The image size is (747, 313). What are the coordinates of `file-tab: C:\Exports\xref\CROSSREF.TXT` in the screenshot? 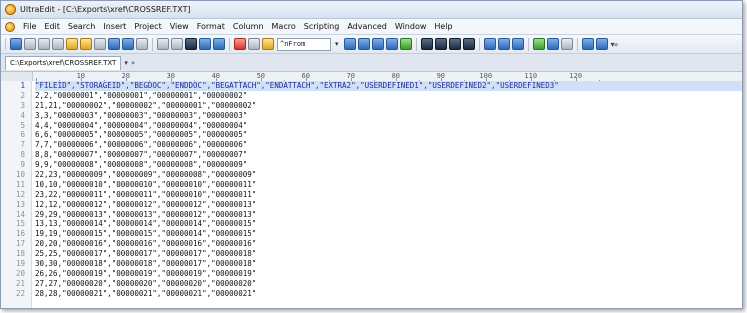 It's located at (63, 62).